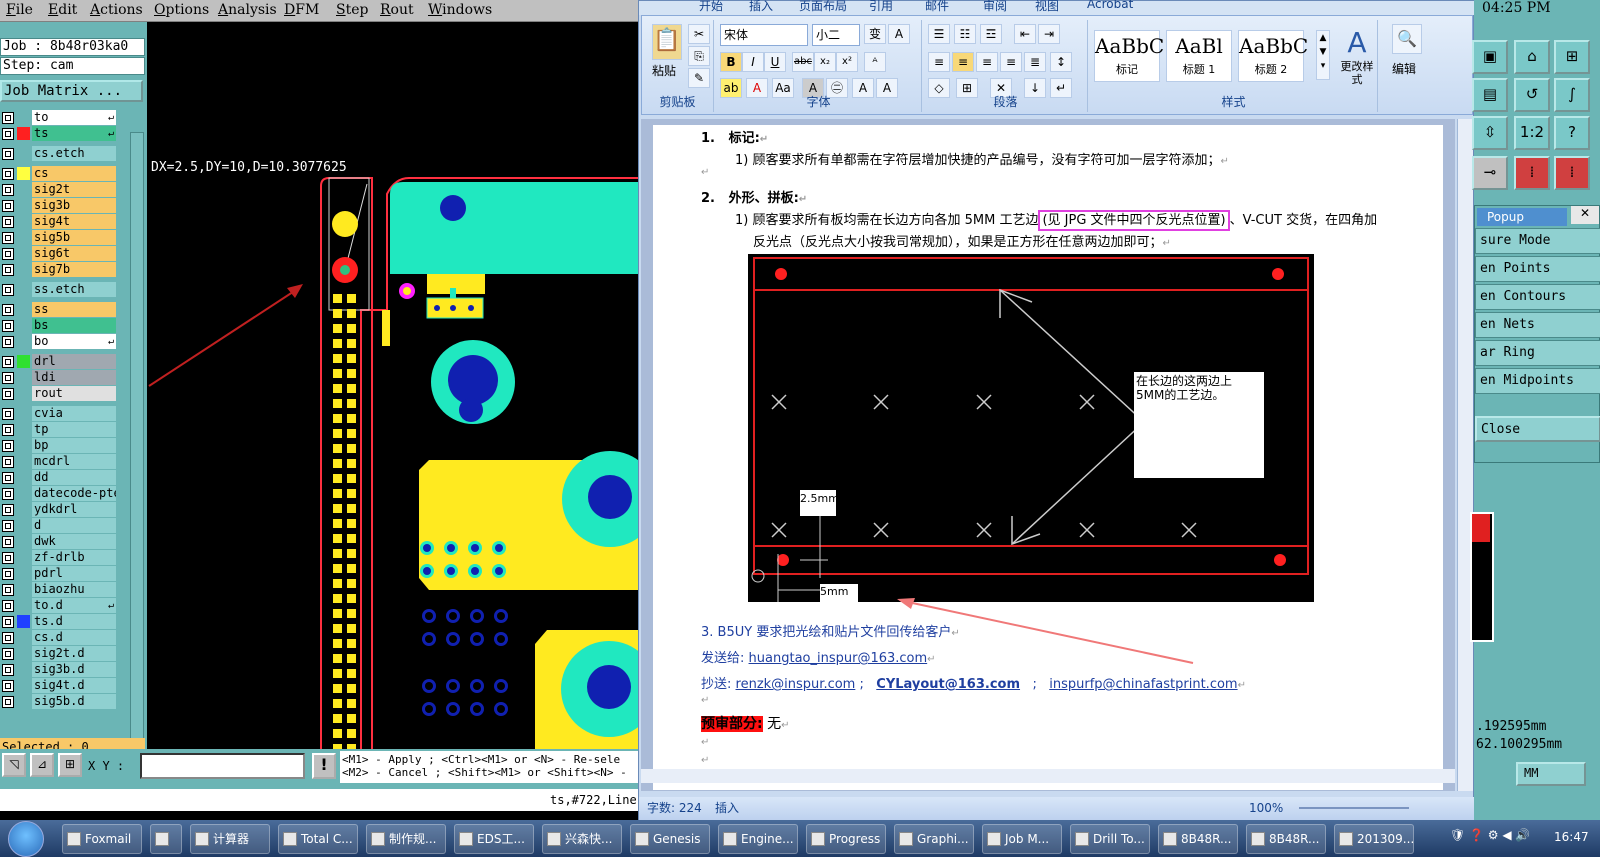 Image resolution: width=1600 pixels, height=857 pixels. I want to click on line-spacing-icon: ↕, so click(1061, 62).